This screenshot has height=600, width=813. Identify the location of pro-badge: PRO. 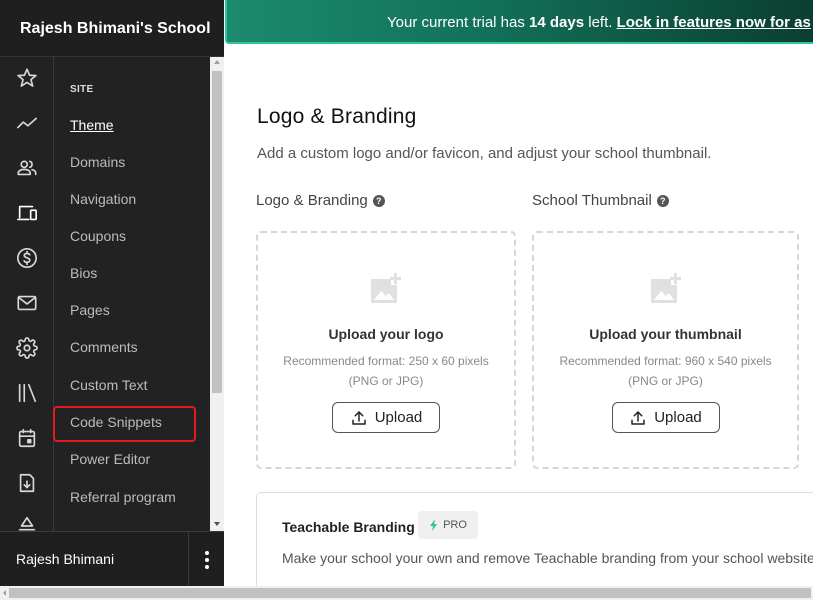
(448, 525).